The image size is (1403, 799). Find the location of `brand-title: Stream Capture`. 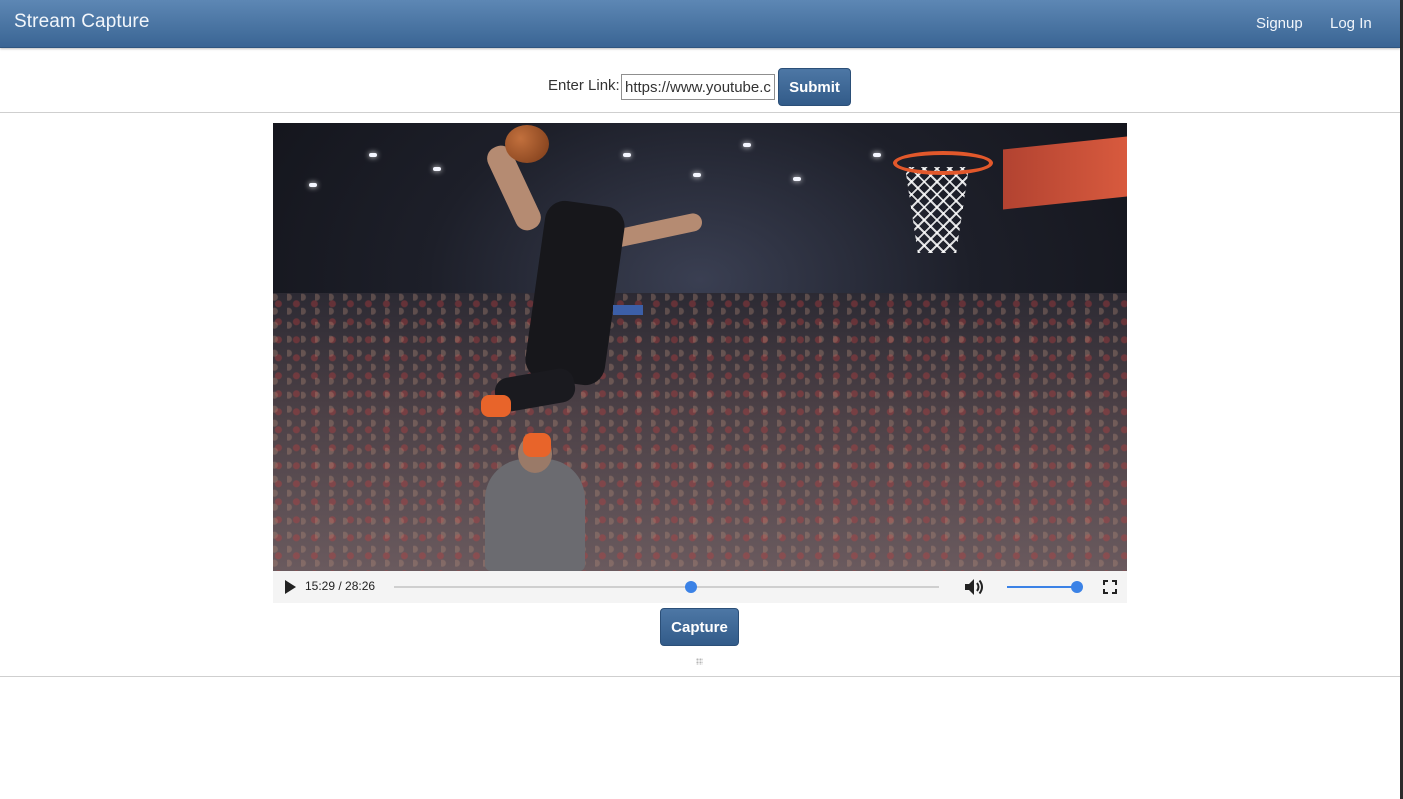

brand-title: Stream Capture is located at coordinates (82, 22).